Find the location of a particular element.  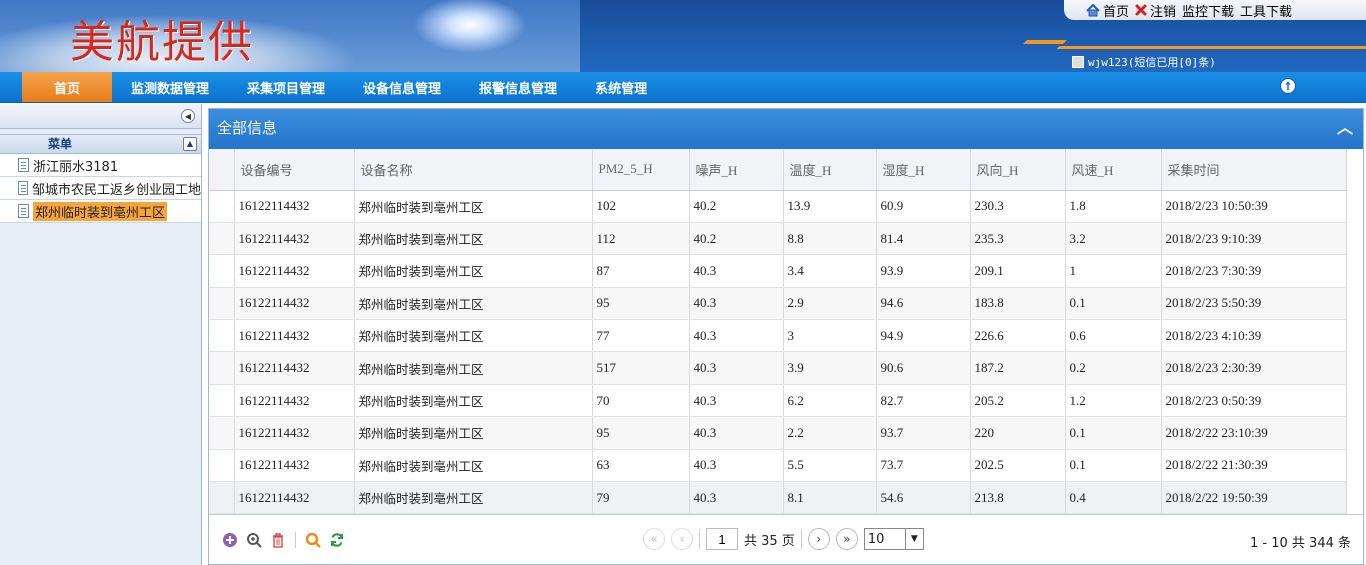

column-header: 风向_H is located at coordinates (1018, 170).